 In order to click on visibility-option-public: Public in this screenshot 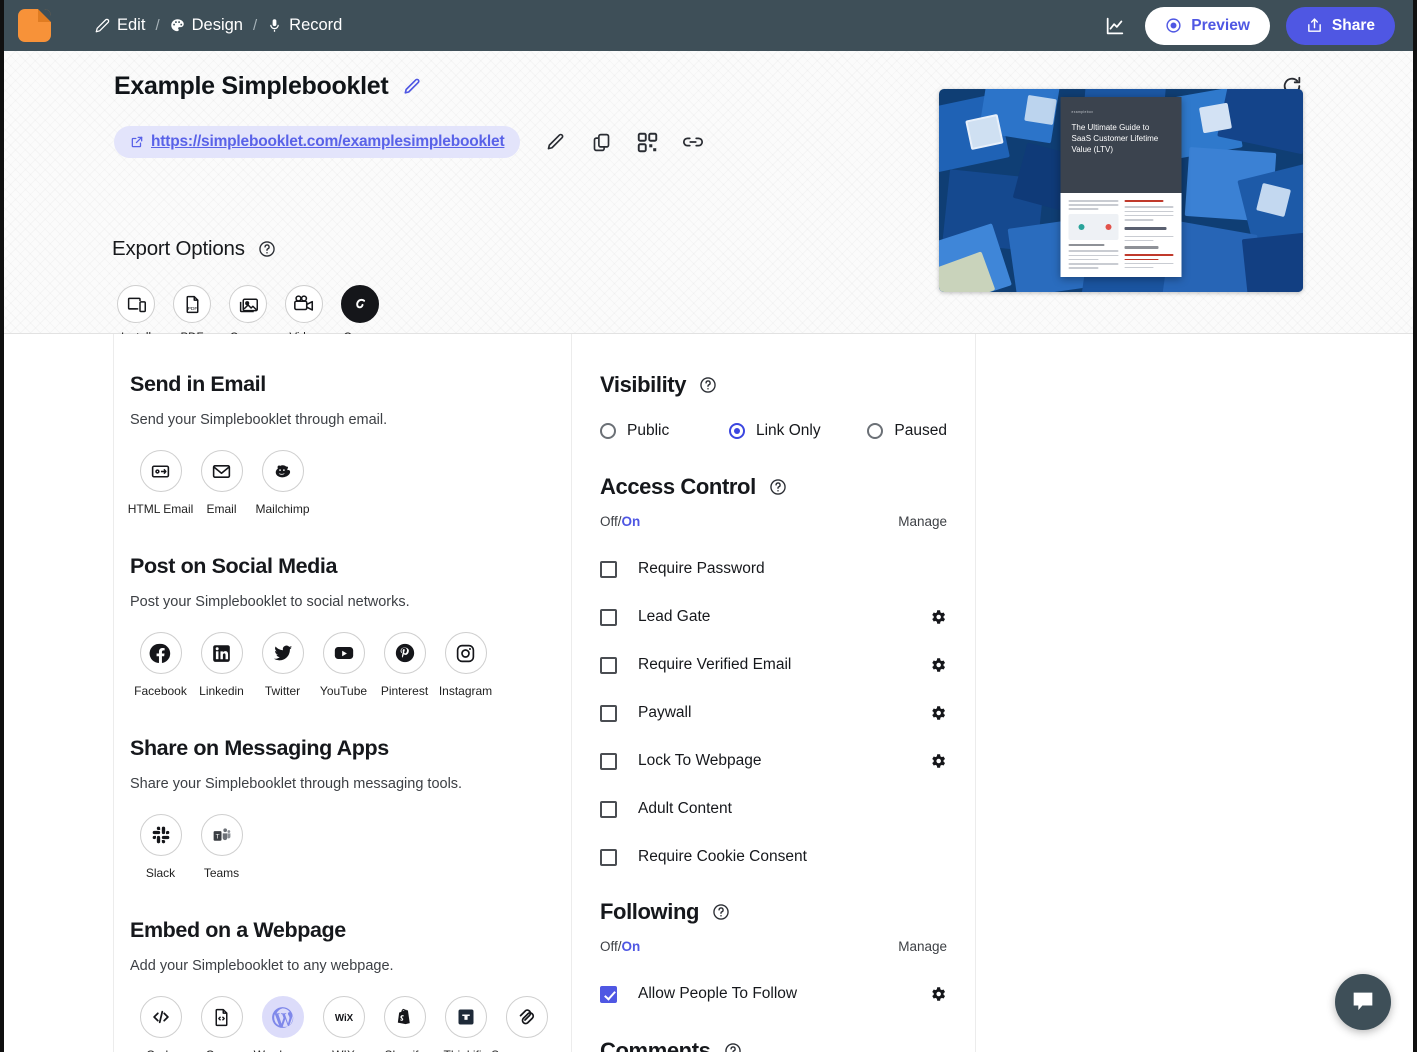, I will do `click(664, 431)`.